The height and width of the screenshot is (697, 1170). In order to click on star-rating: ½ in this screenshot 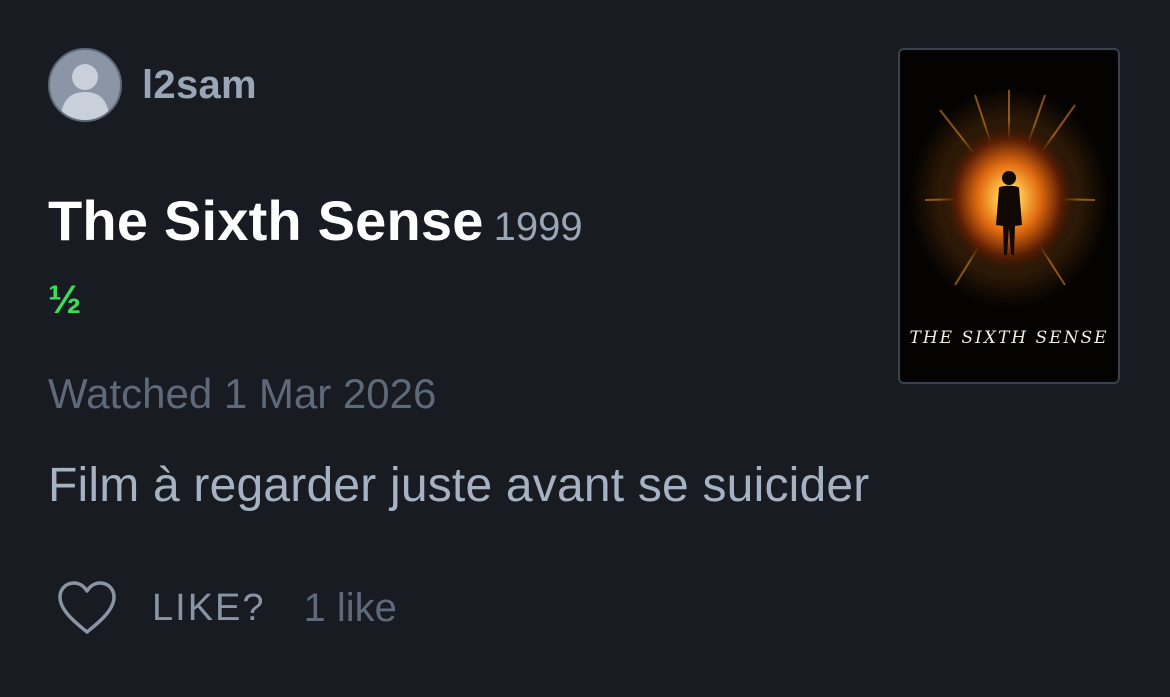, I will do `click(65, 300)`.